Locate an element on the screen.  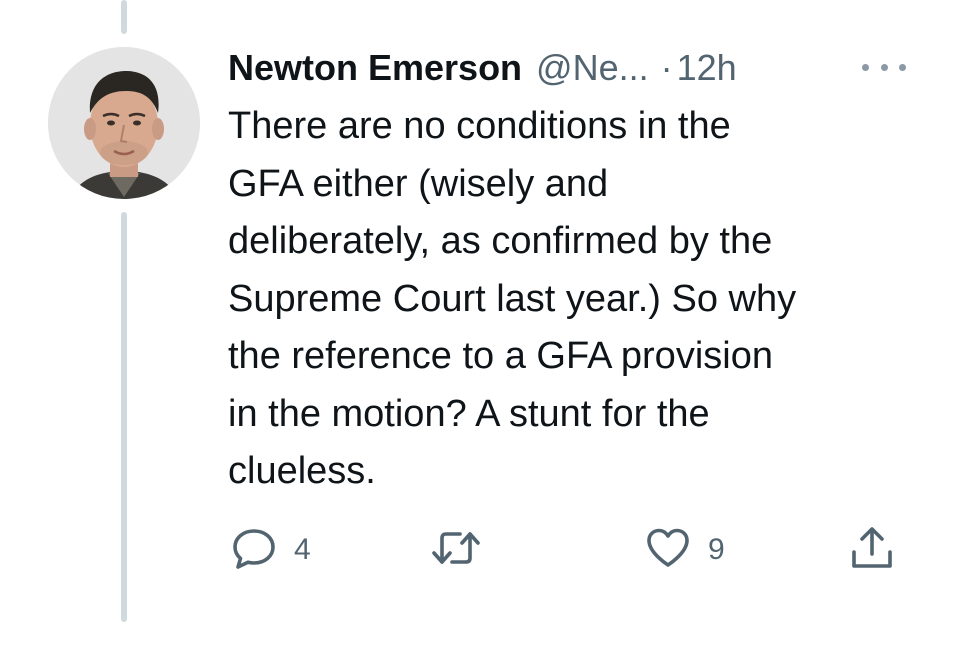
share-button is located at coordinates (872, 550).